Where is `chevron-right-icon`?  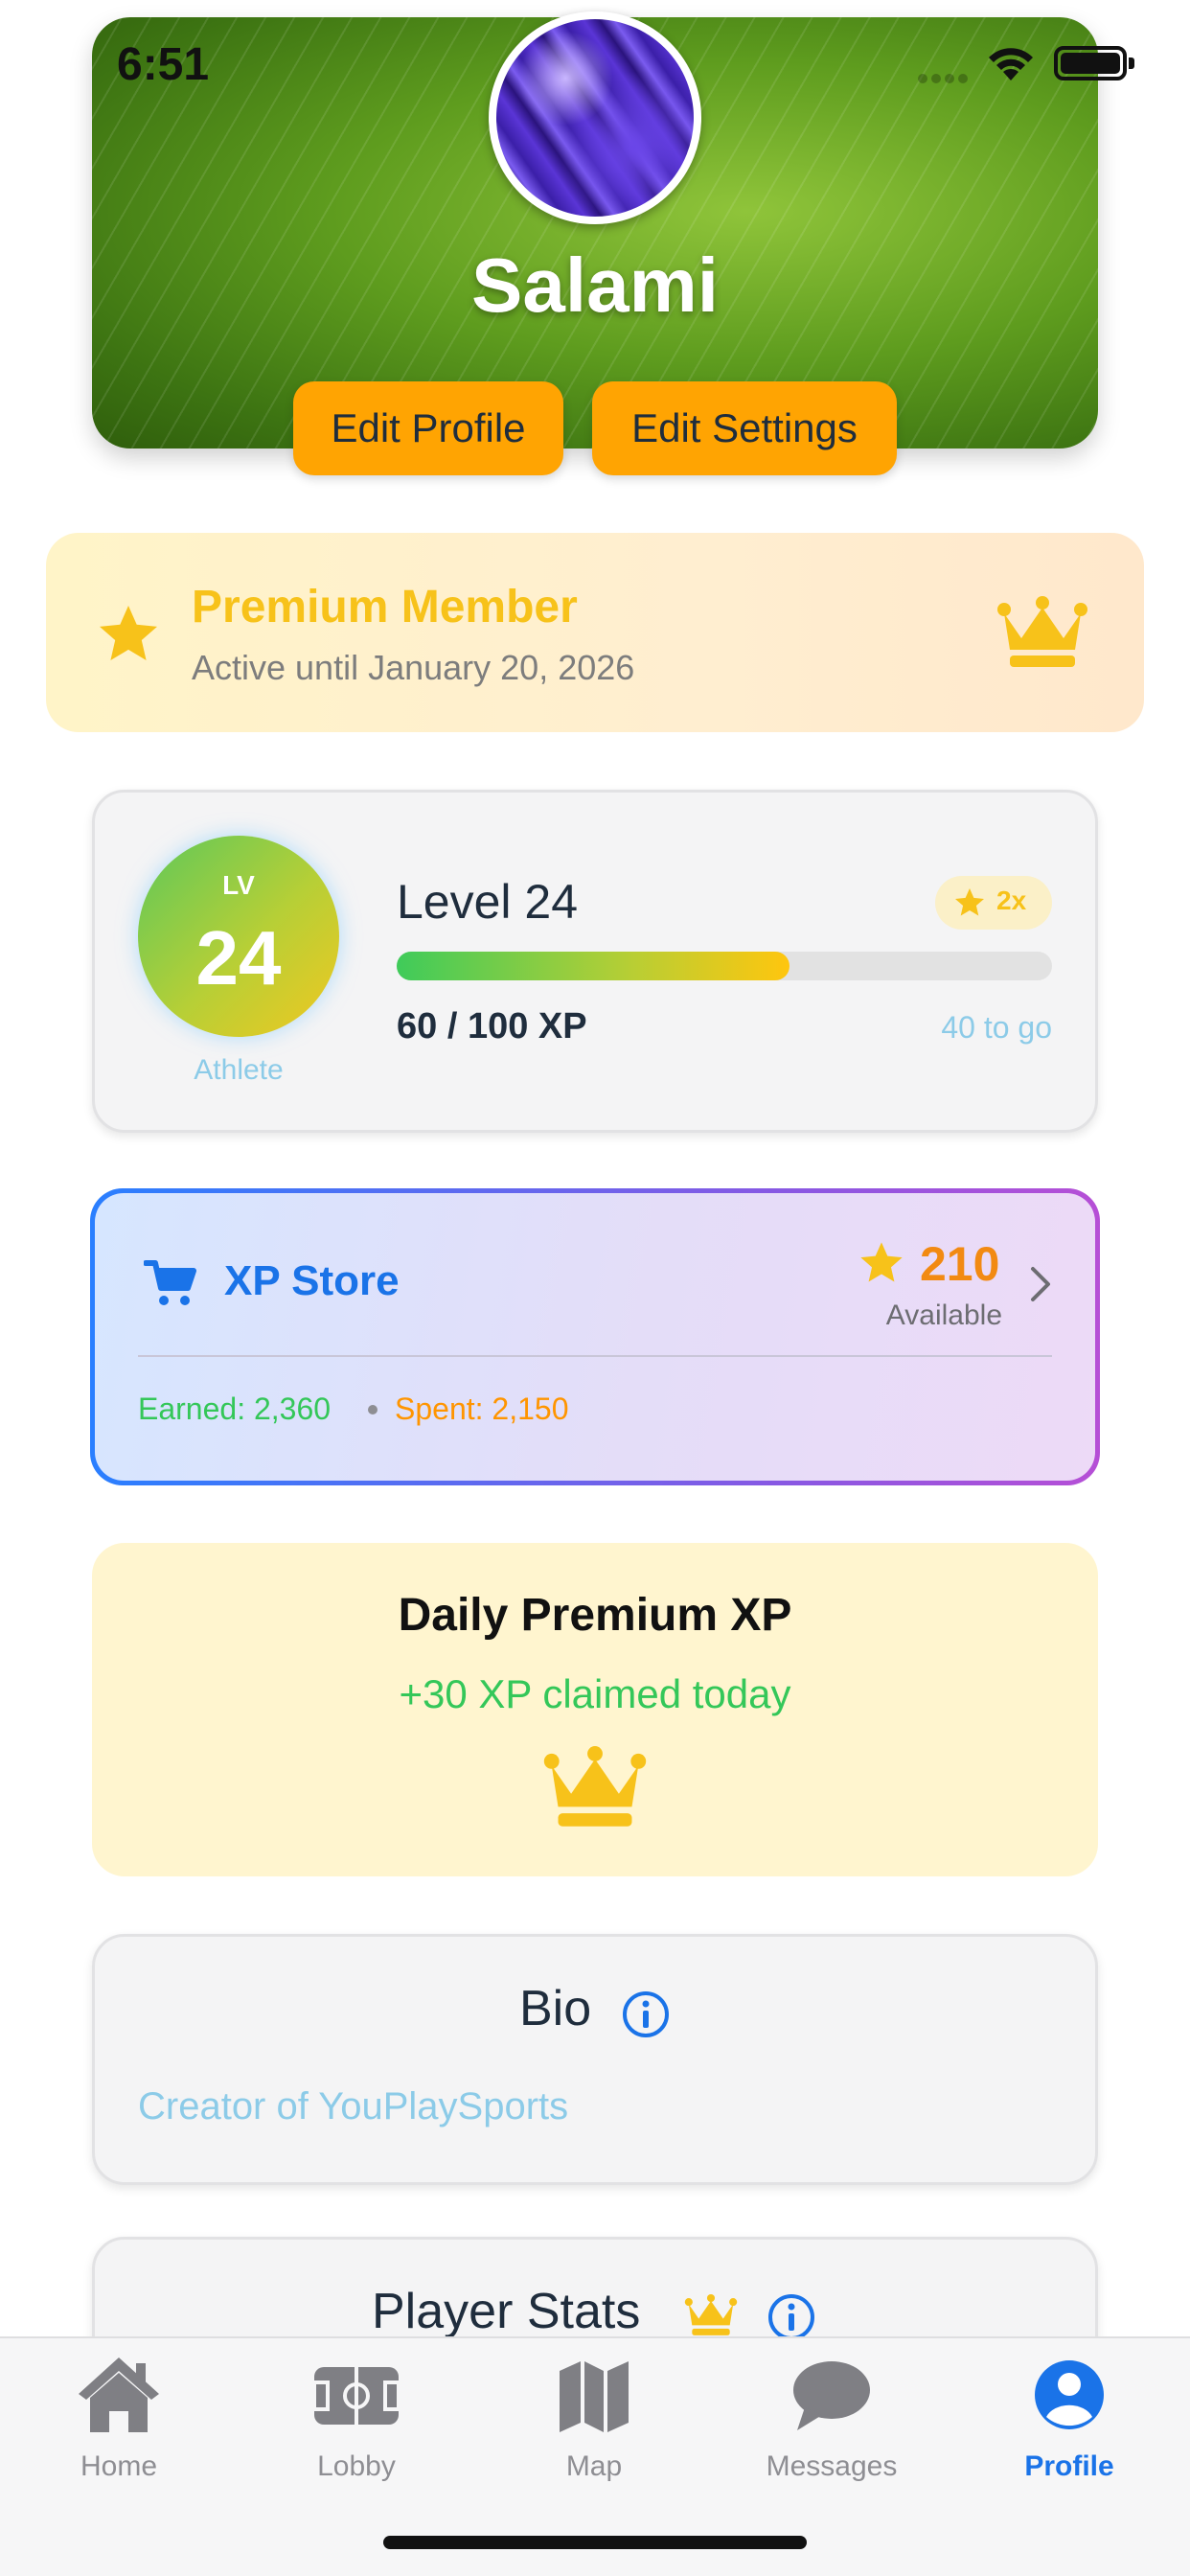 chevron-right-icon is located at coordinates (1040, 1284).